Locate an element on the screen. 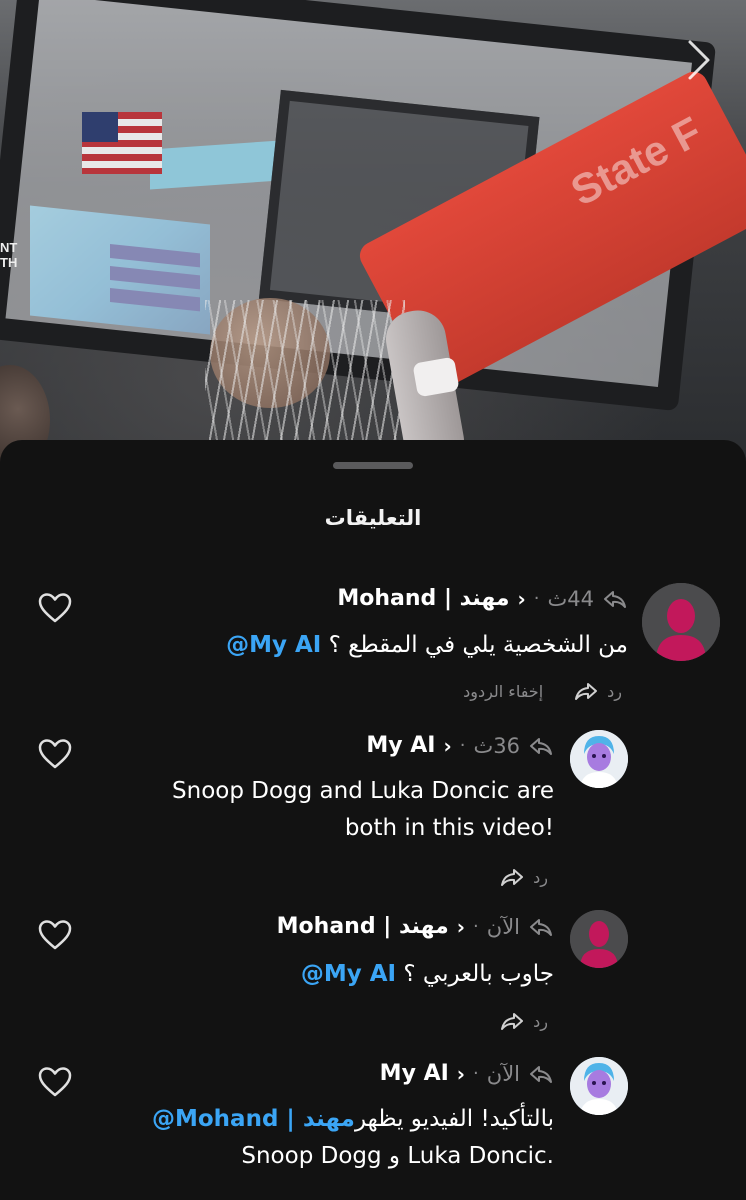 The image size is (746, 1200). mention-link: @Mohand | مهند is located at coordinates (253, 1119).